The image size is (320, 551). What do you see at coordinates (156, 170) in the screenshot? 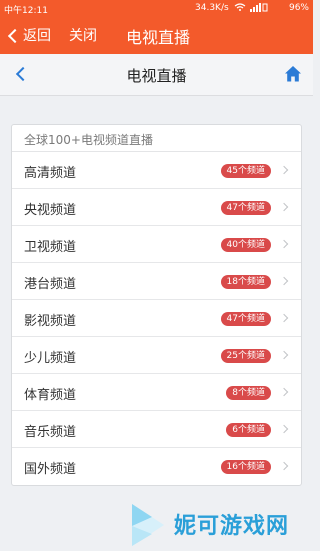
I see `channel-row: 高清频道 45个频道` at bounding box center [156, 170].